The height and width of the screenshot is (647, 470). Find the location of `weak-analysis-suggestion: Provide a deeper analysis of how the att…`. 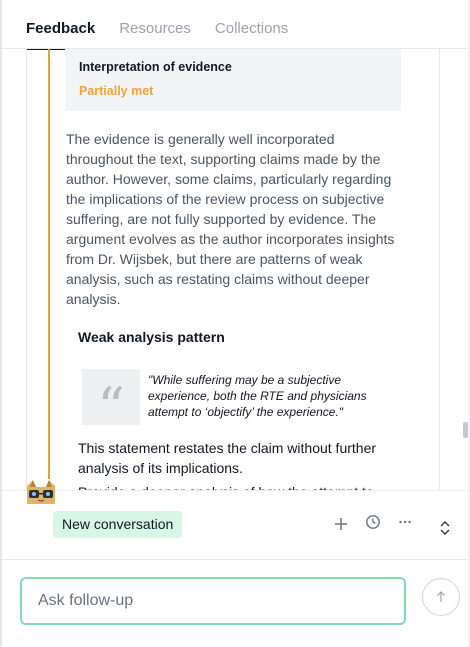

weak-analysis-suggestion: Provide a deeper analysis of how the att… is located at coordinates (238, 486).